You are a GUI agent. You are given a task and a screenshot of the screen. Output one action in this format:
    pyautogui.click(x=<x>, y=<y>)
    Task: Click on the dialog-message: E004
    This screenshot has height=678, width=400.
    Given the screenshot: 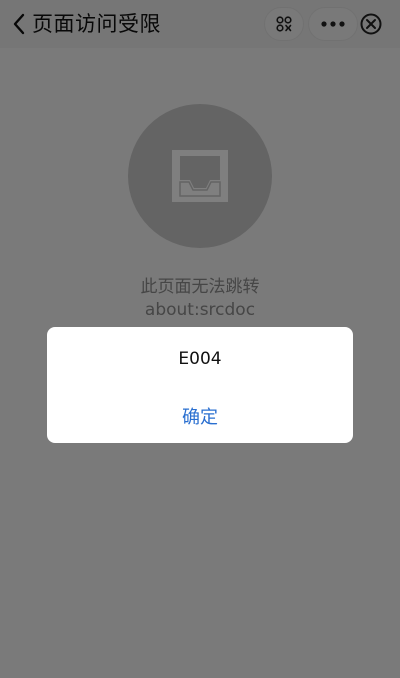 What is the action you would take?
    pyautogui.click(x=200, y=359)
    